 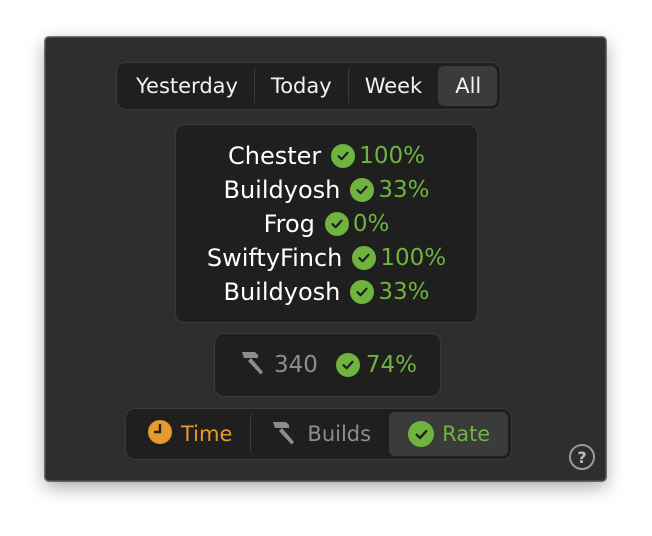 What do you see at coordinates (582, 457) in the screenshot?
I see `help-button: ?` at bounding box center [582, 457].